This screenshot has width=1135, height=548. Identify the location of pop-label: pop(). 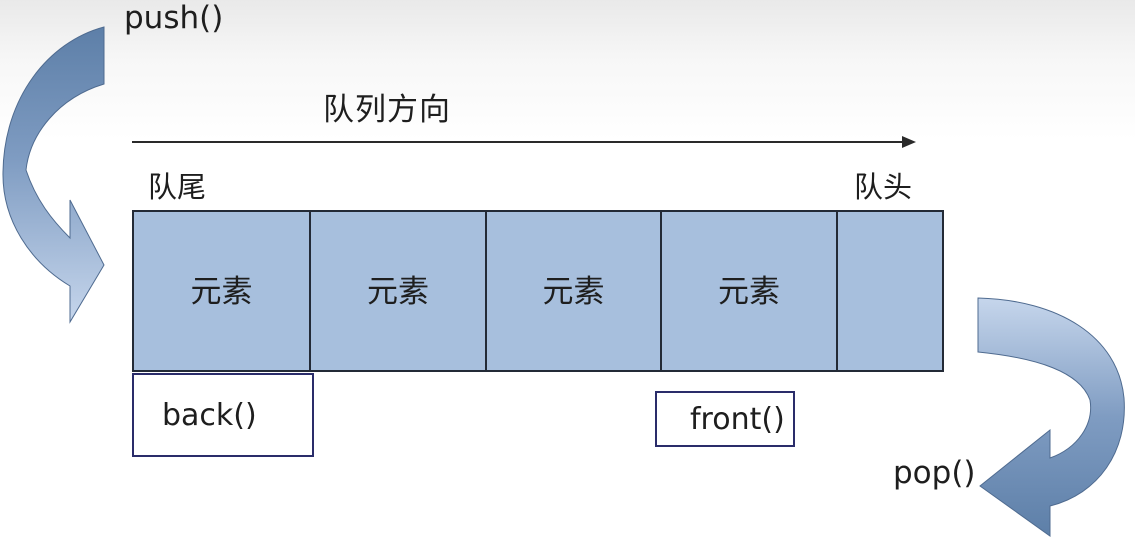
(934, 473).